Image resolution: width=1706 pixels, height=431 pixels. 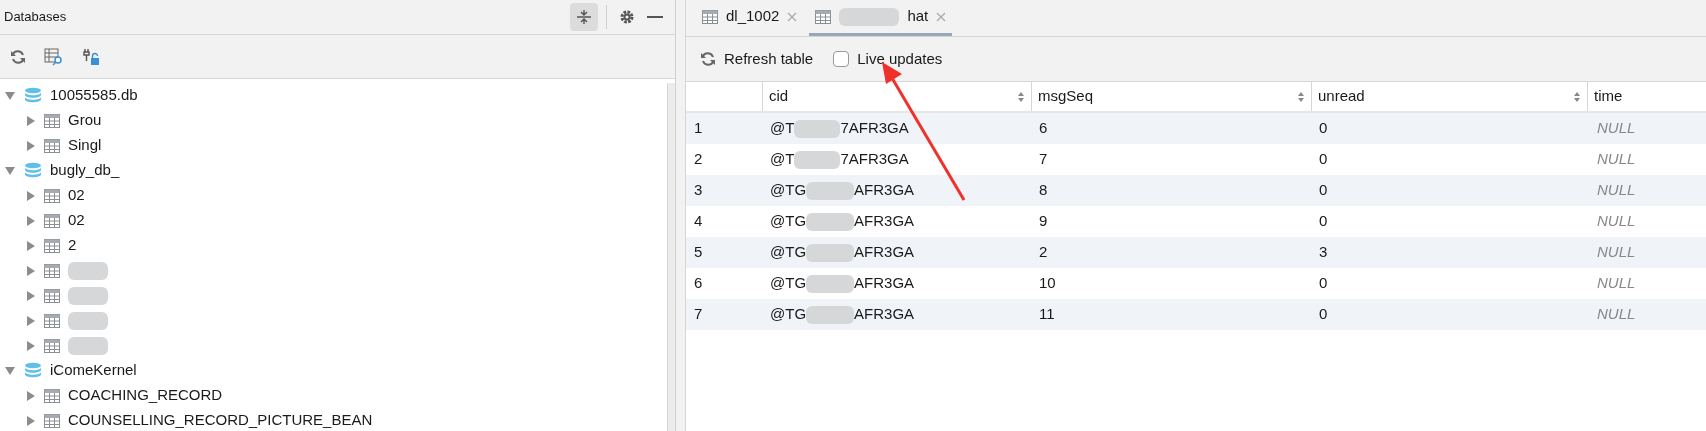 I want to click on table-search-icon, so click(x=54, y=56).